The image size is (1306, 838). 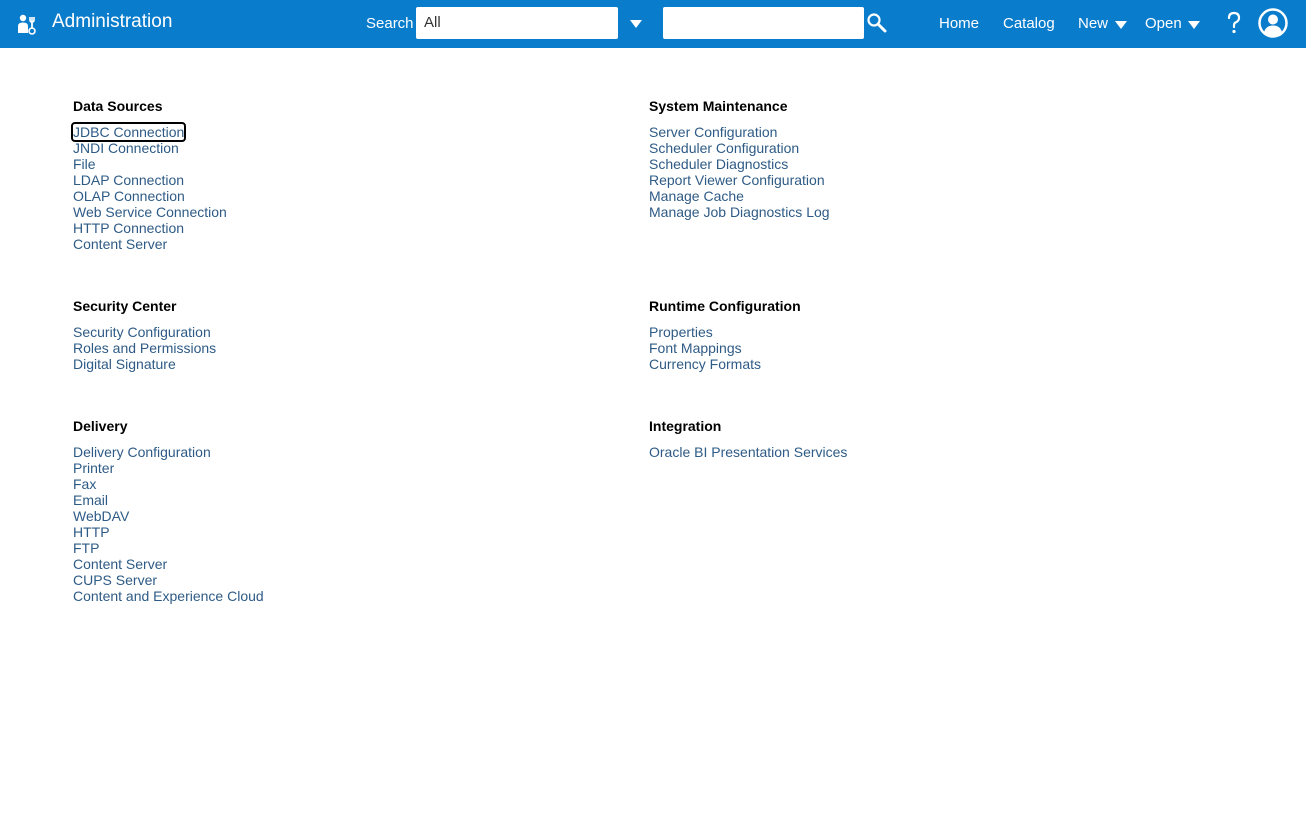 What do you see at coordinates (115, 580) in the screenshot?
I see `link-cups-server: CUPS Server` at bounding box center [115, 580].